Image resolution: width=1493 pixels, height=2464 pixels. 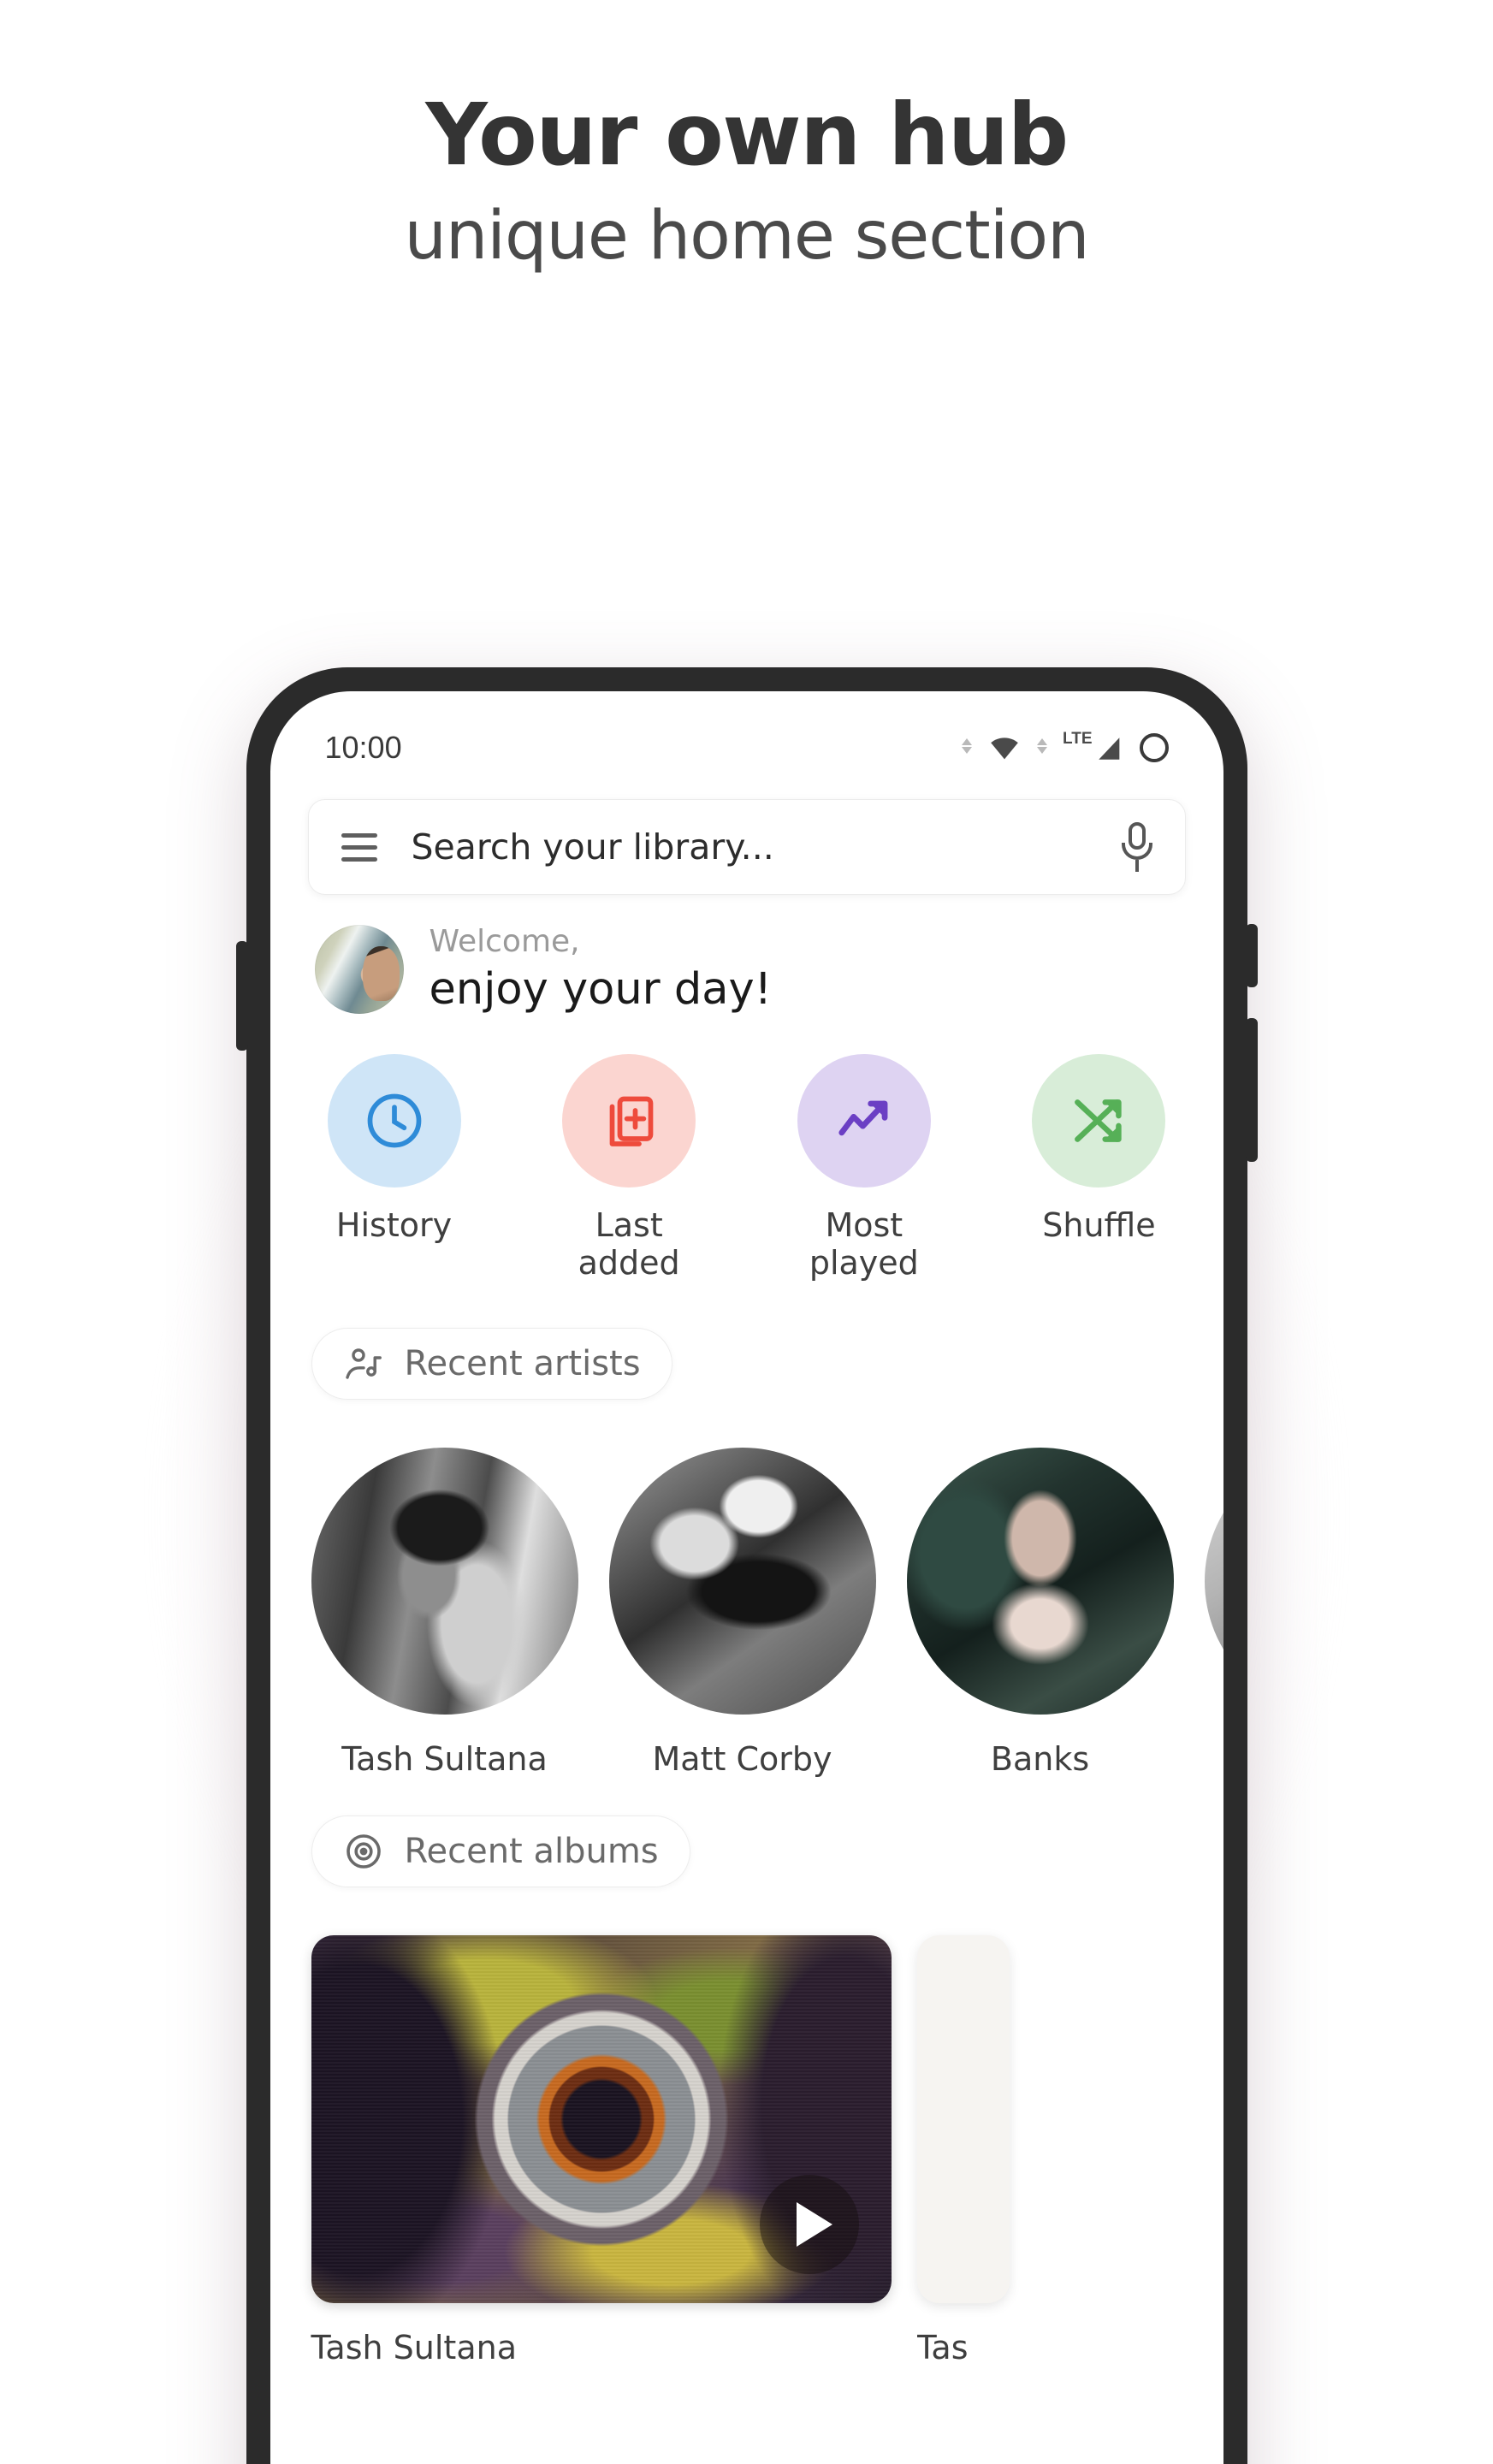 I want to click on quick-action-shuffle: Shuffle, so click(x=1098, y=1168).